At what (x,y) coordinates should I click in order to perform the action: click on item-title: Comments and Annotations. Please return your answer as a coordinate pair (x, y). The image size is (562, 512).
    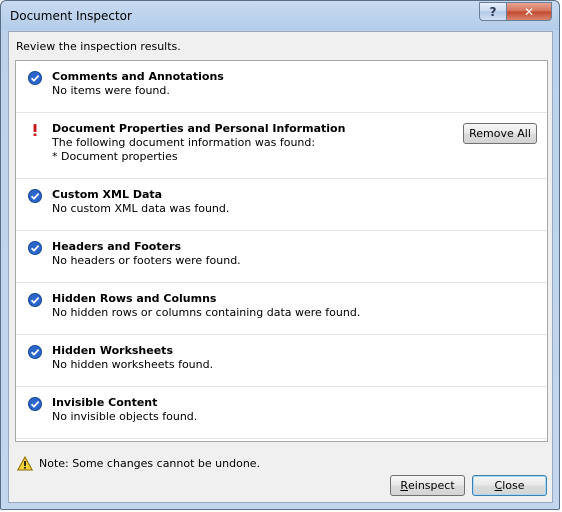
    Looking at the image, I should click on (138, 76).